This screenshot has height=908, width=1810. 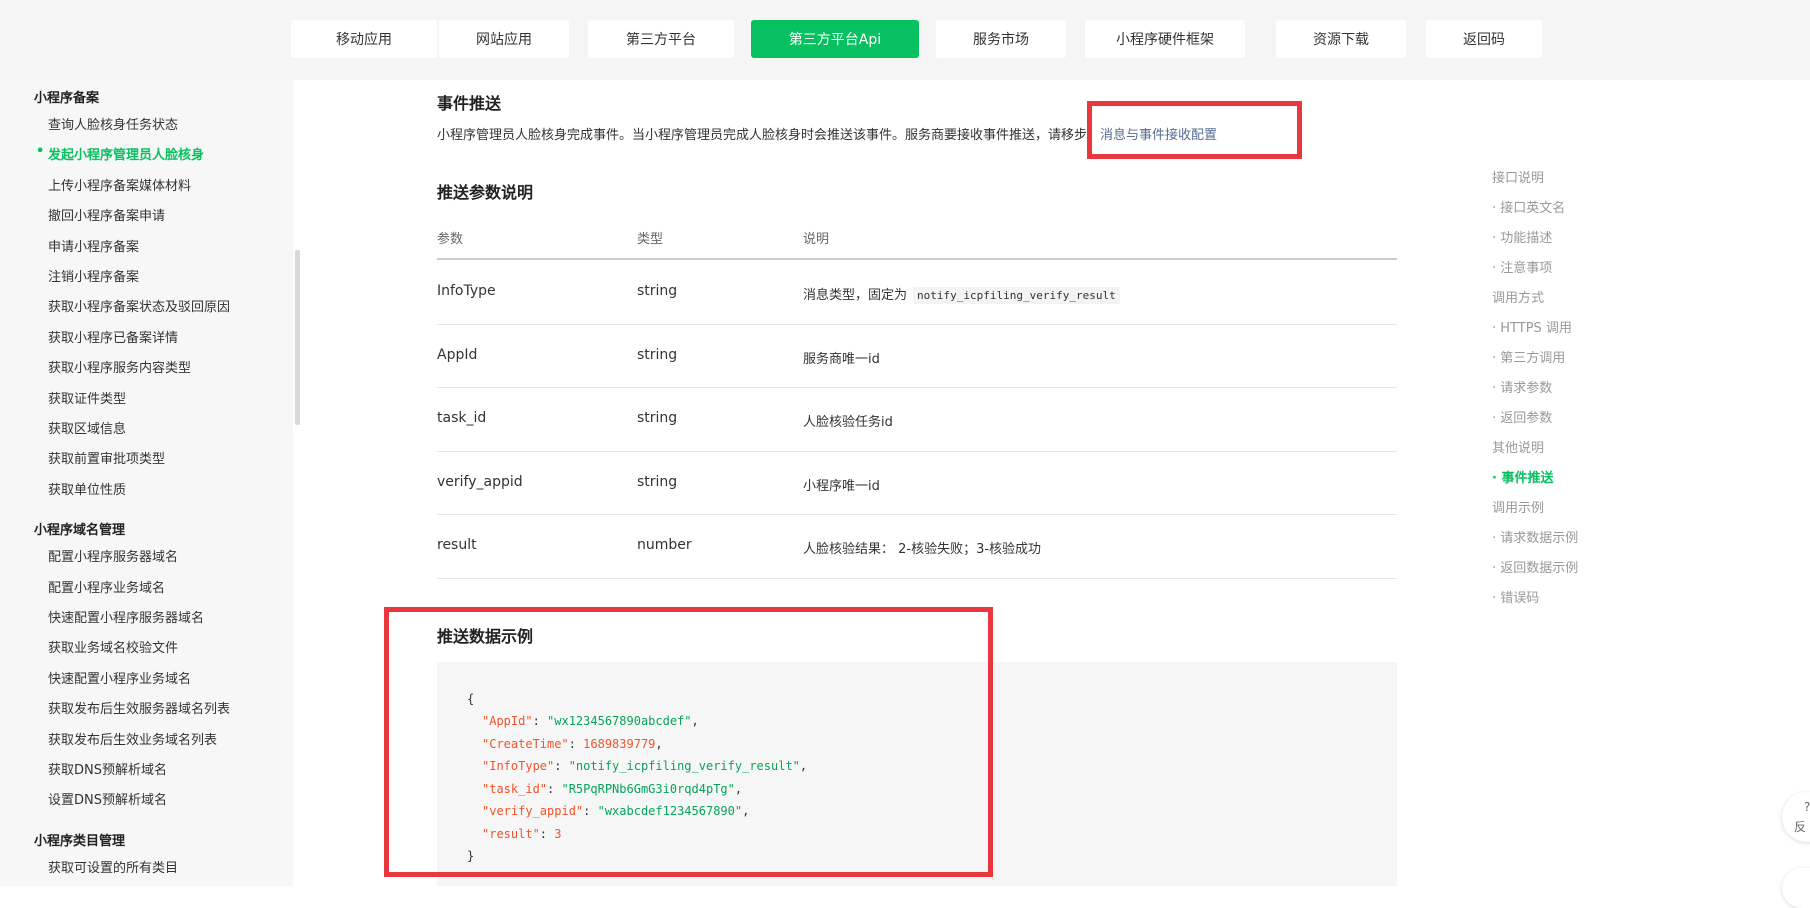 What do you see at coordinates (1528, 206) in the screenshot?
I see `toc-item: · 接口英文名` at bounding box center [1528, 206].